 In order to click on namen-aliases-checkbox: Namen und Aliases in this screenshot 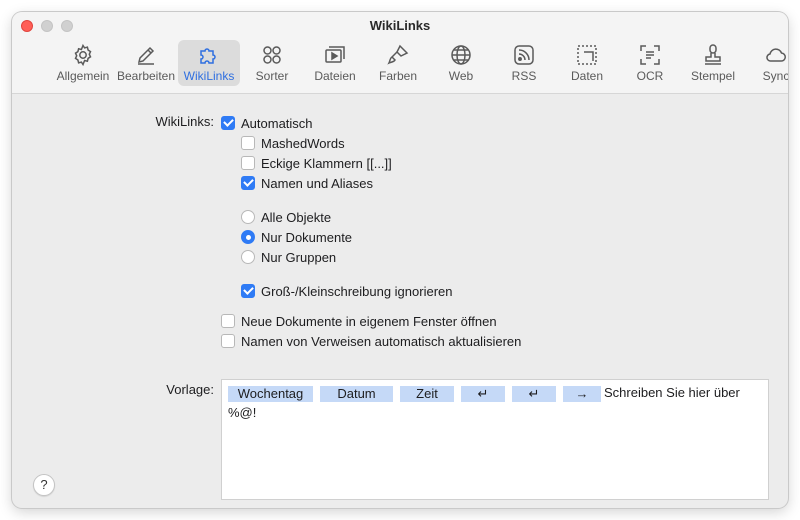, I will do `click(307, 183)`.